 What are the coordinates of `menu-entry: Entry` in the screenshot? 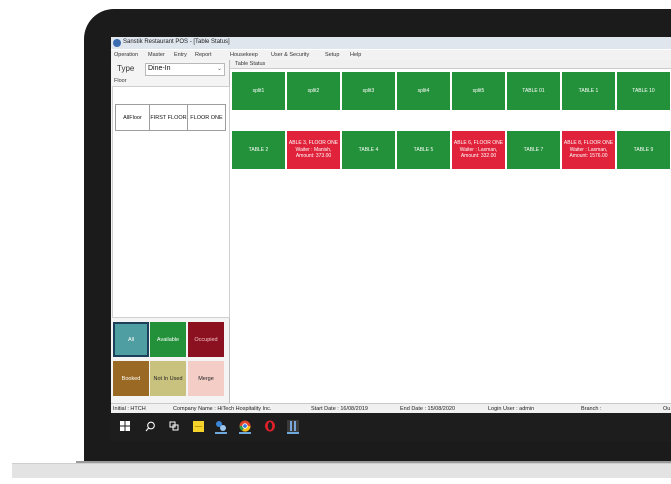 It's located at (180, 55).